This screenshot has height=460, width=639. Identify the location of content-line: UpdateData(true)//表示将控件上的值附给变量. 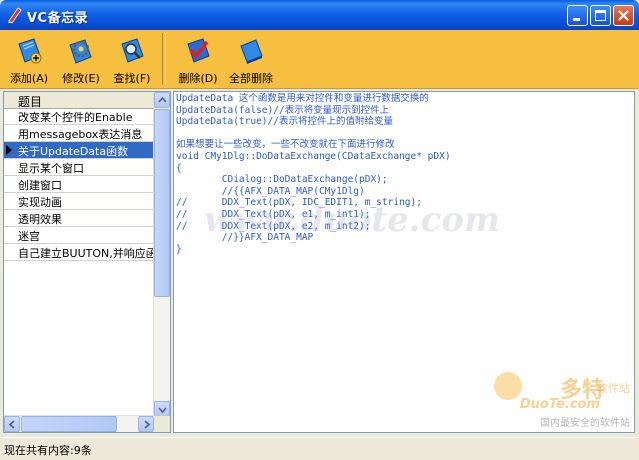
(284, 122).